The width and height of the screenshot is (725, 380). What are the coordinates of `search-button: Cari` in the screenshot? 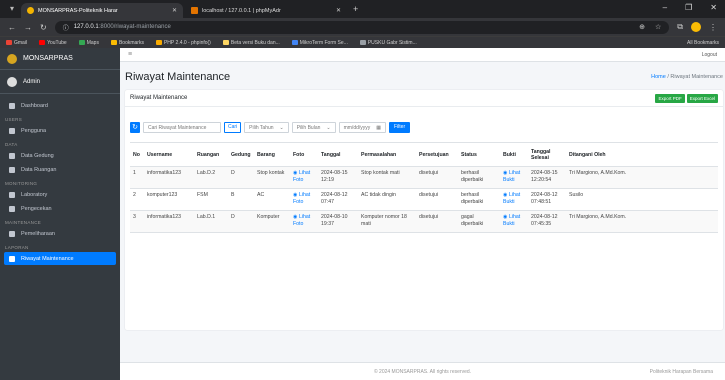 It's located at (233, 127).